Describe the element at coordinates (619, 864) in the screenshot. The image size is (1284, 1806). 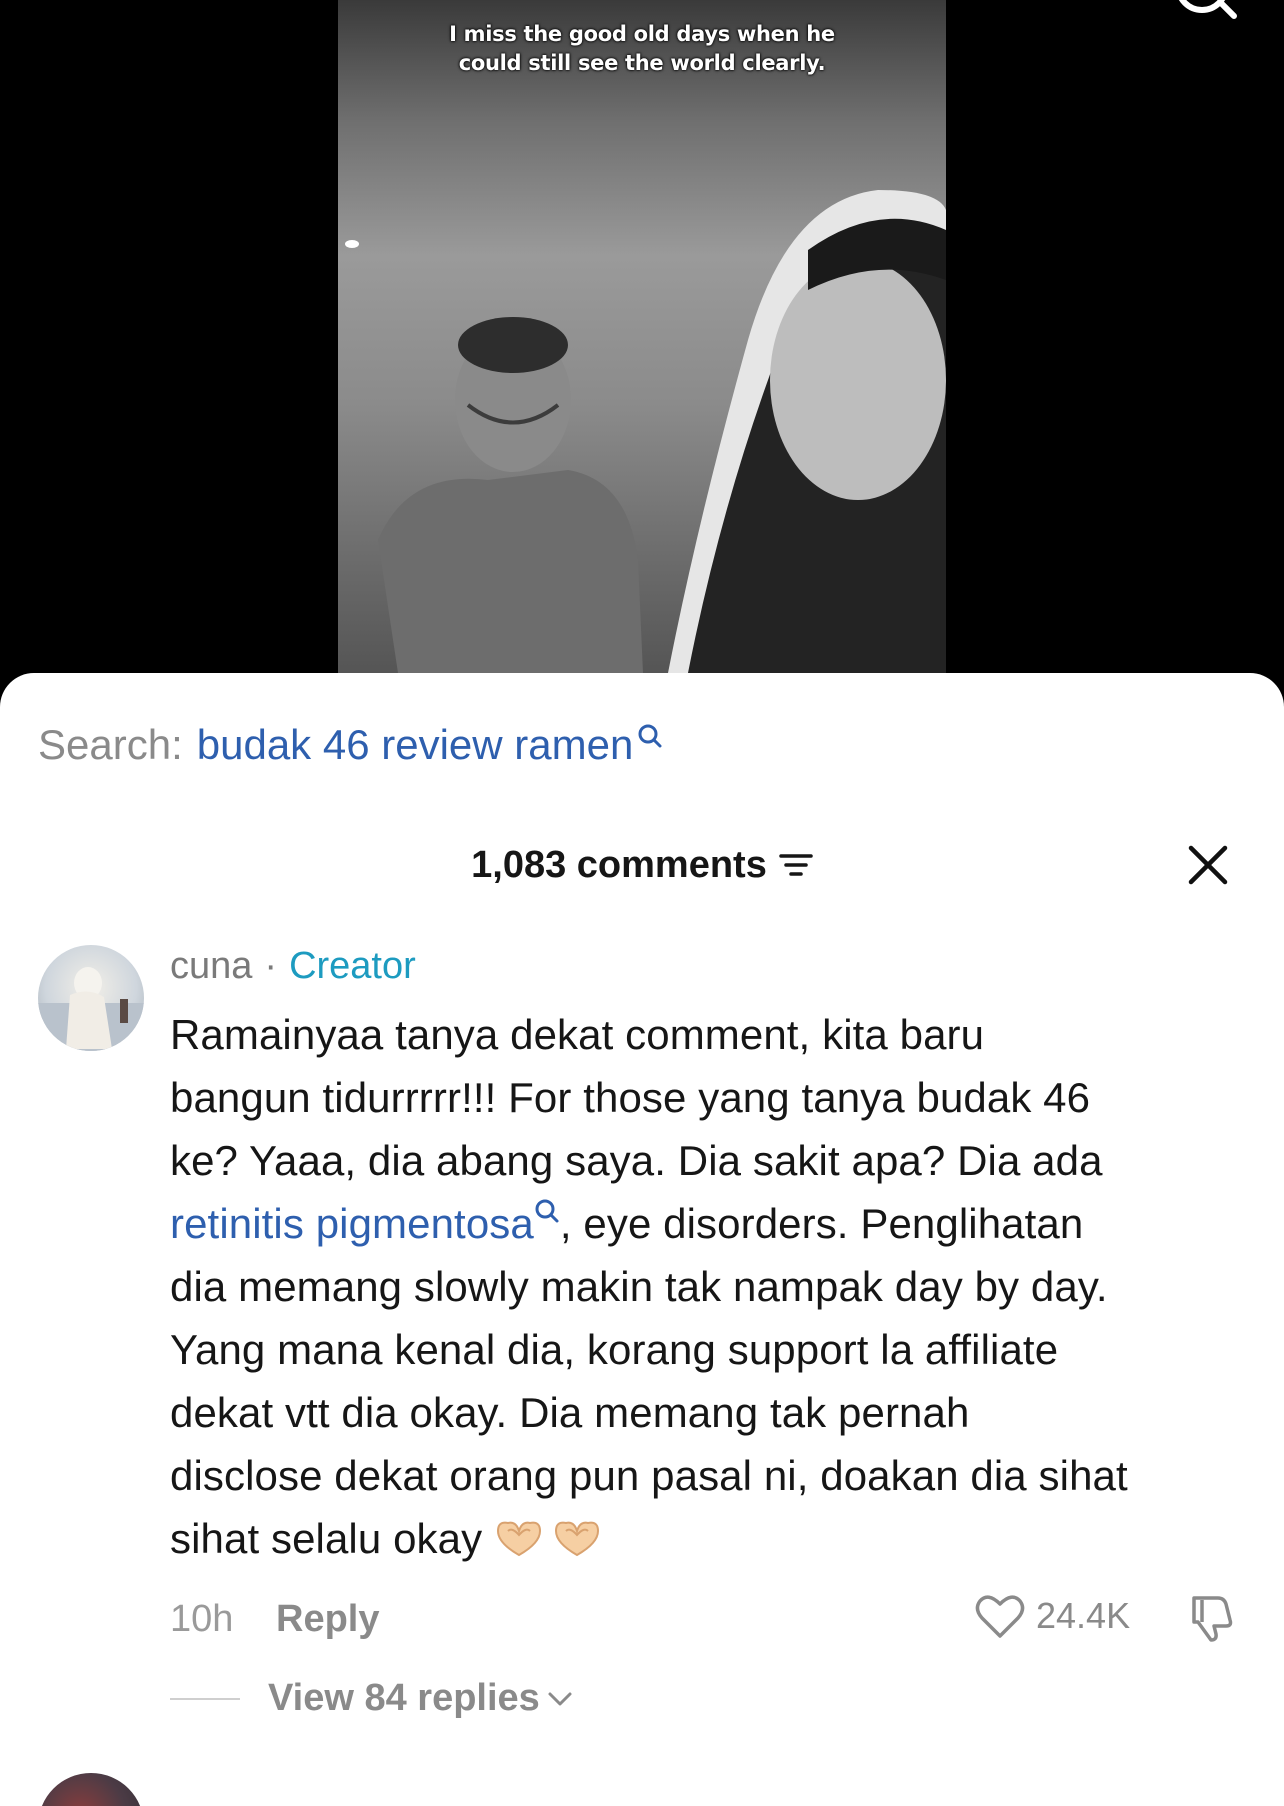
I see `comments-count: 1,083 comments` at that location.